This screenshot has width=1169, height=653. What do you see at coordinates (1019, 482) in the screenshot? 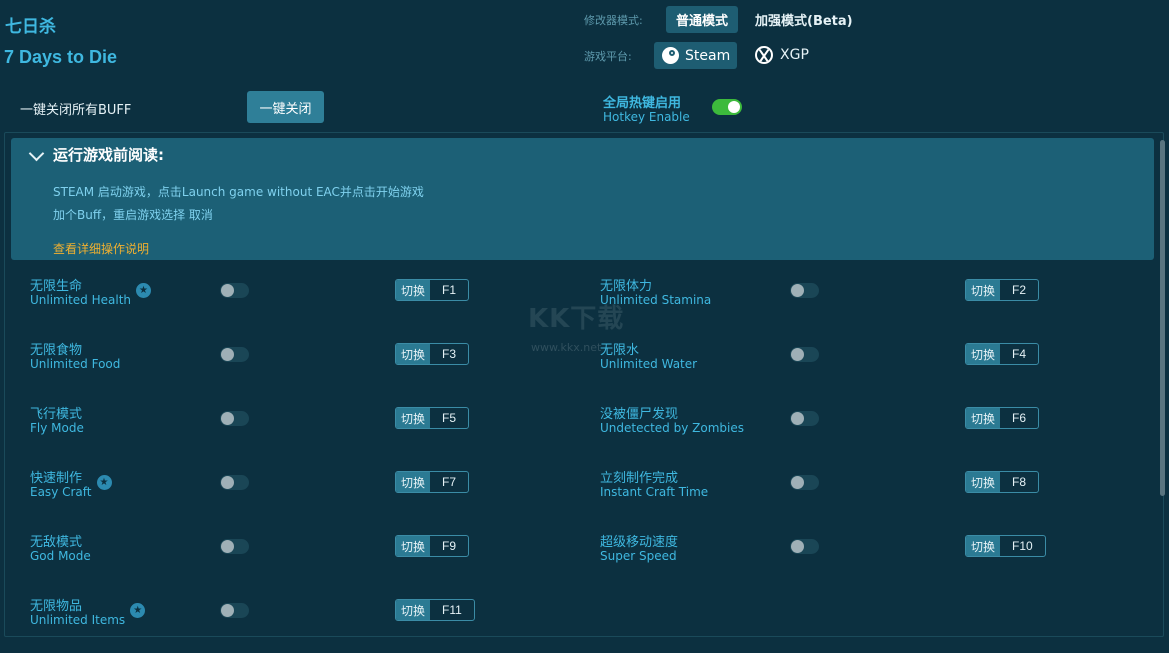
I see `hotkey-key: F8` at bounding box center [1019, 482].